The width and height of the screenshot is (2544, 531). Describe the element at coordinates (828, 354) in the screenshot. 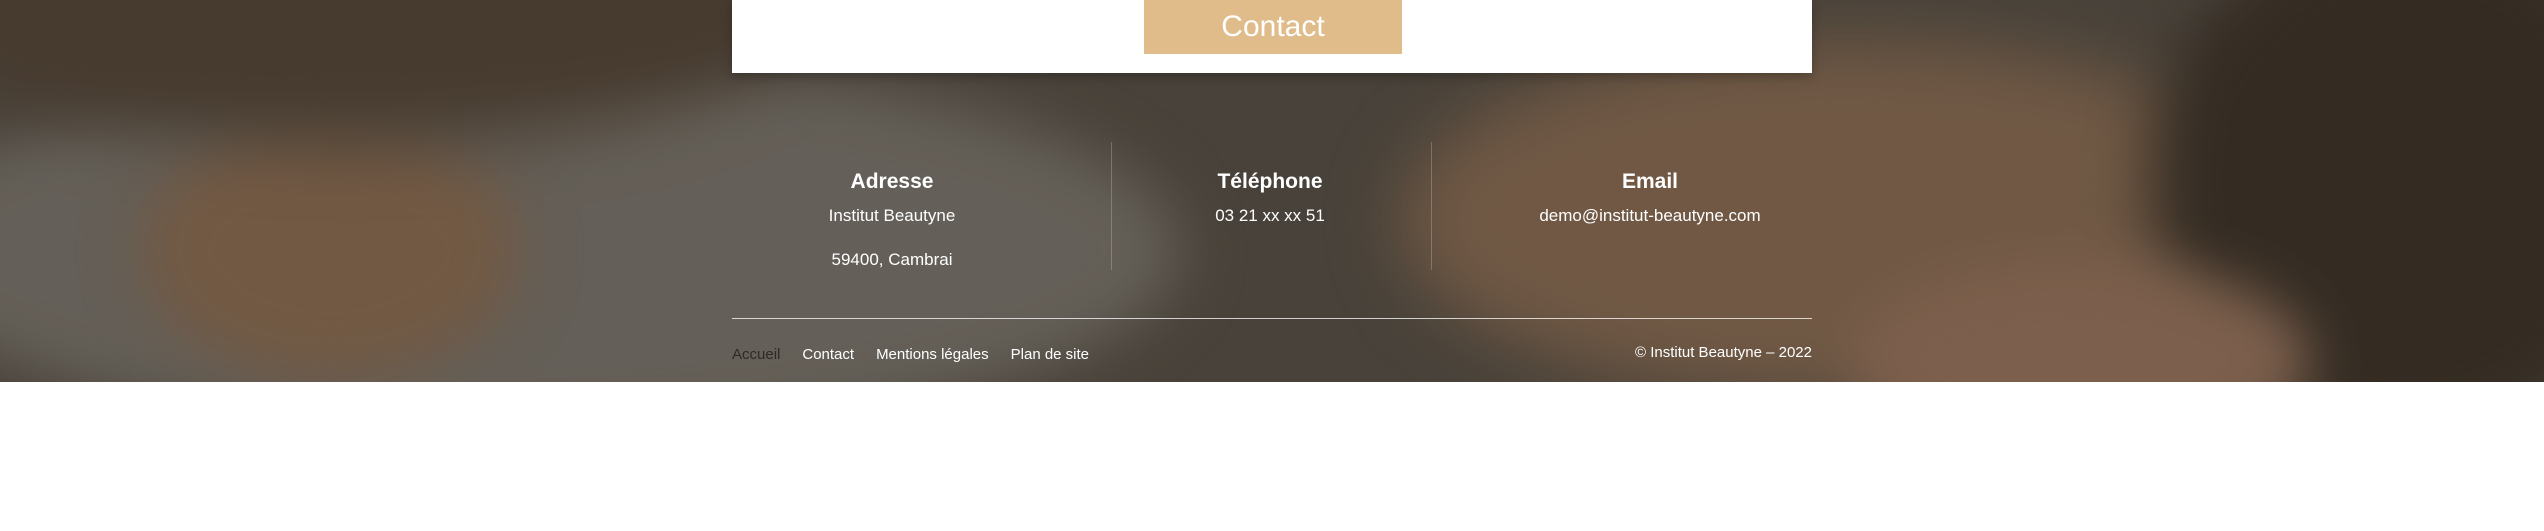

I see `footer-link-contact: Contact` at that location.